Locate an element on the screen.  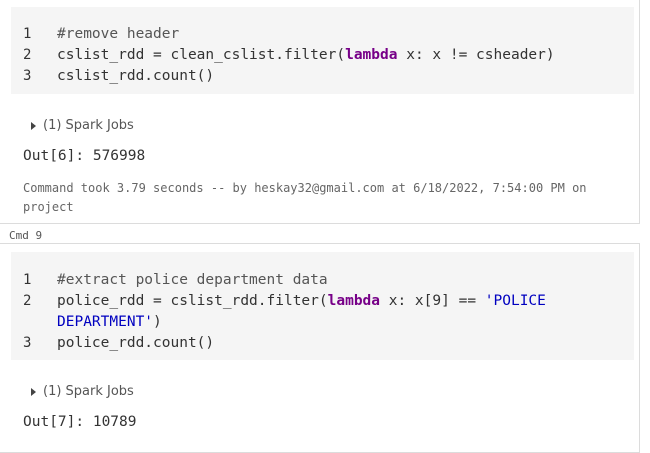
code-comment: #remove header is located at coordinates (118, 34).